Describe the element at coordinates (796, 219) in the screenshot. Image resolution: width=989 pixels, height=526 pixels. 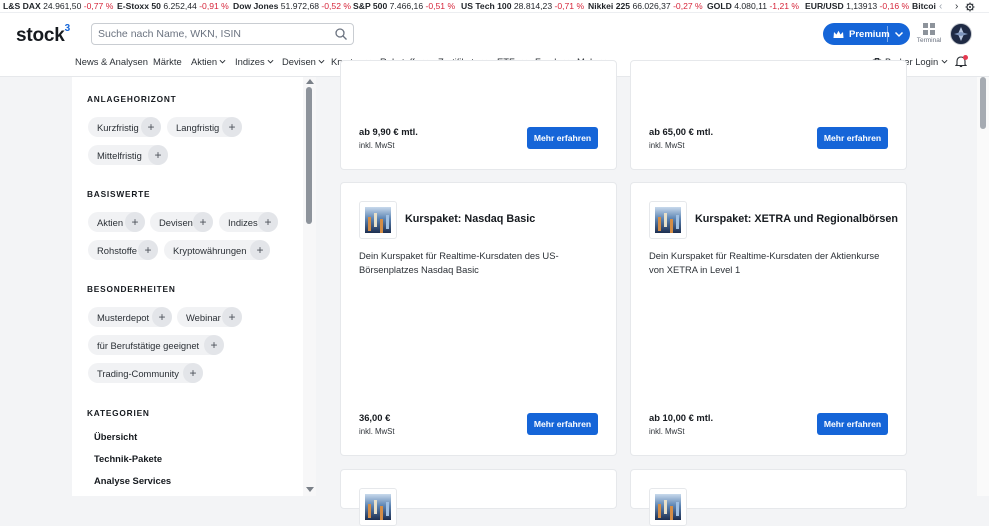
I see `card-title: Kurspaket: XETRA und Regionalbörsen` at that location.